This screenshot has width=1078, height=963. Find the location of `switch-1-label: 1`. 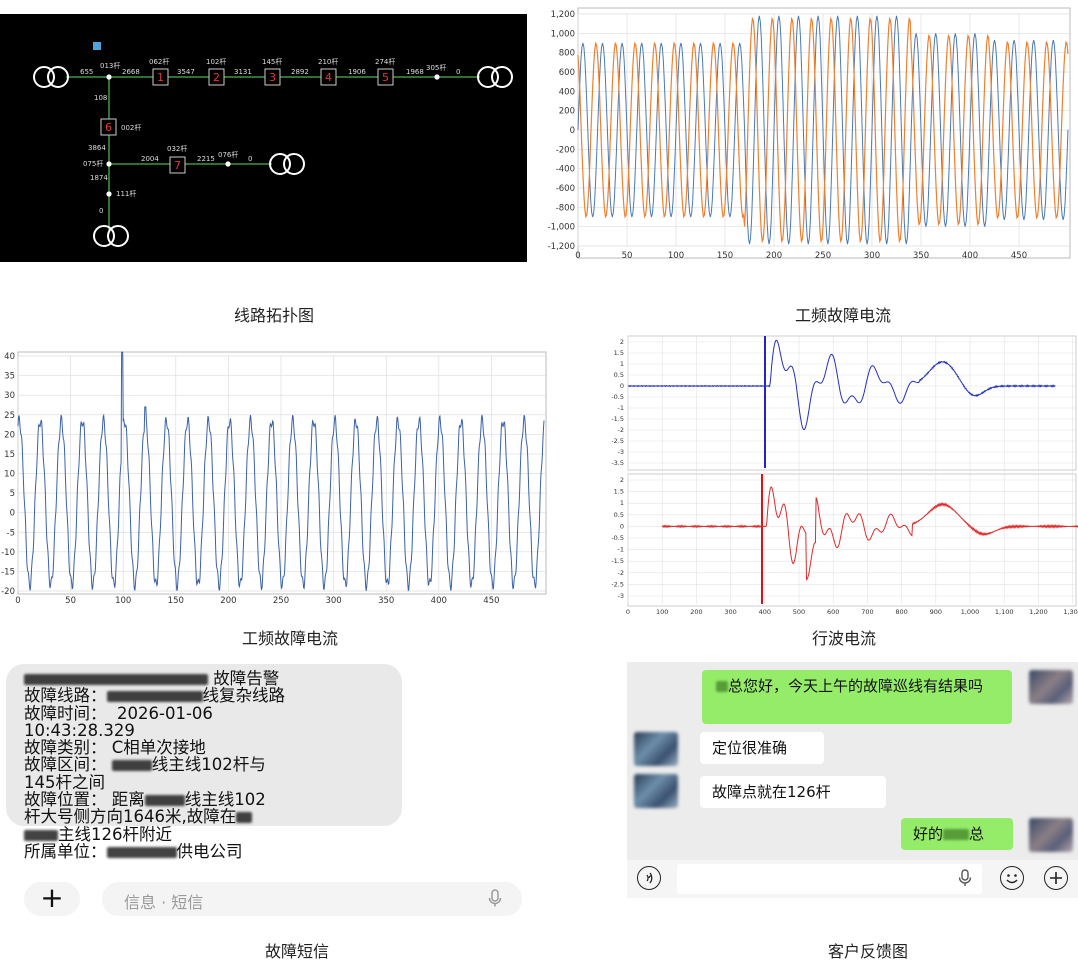

switch-1-label: 1 is located at coordinates (160, 77).